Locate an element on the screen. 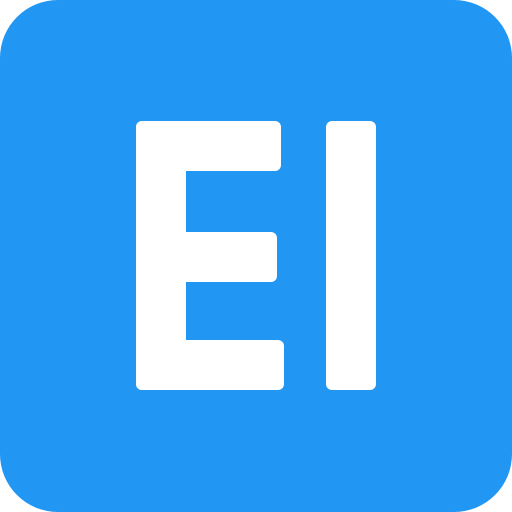 This screenshot has height=512, width=512. letter-i-stem is located at coordinates (351, 255).